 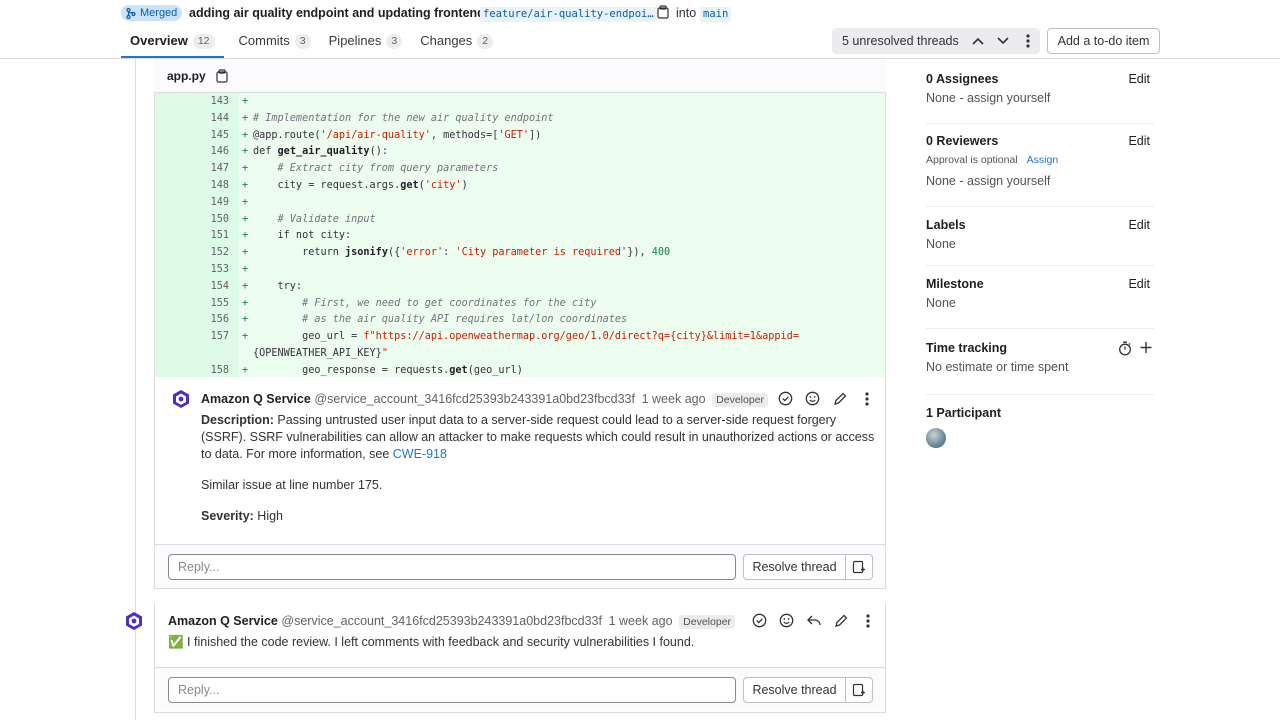 What do you see at coordinates (1139, 225) in the screenshot?
I see `edit-labels-button: Edit` at bounding box center [1139, 225].